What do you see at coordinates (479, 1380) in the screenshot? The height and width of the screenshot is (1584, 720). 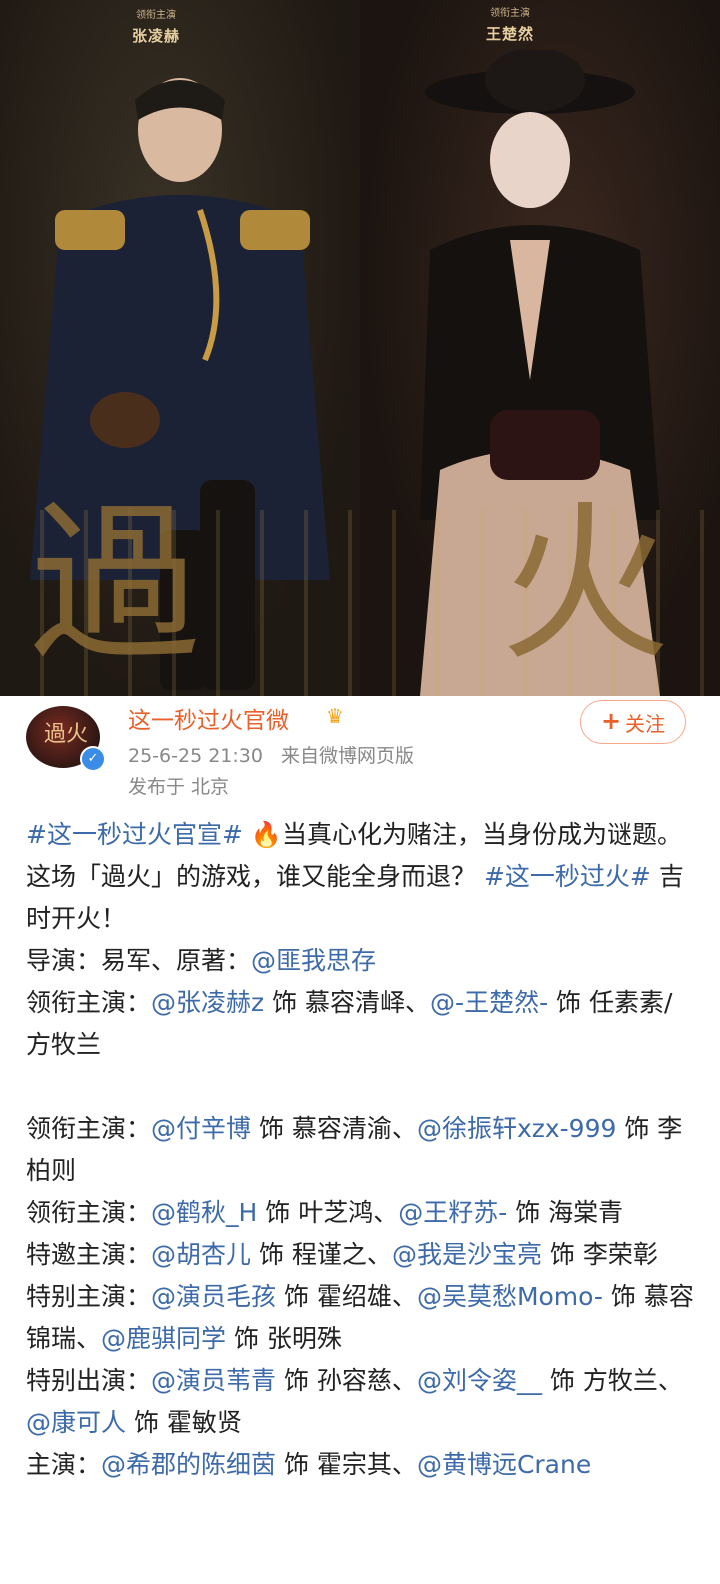 I see `mention-link: @刘令姿__` at bounding box center [479, 1380].